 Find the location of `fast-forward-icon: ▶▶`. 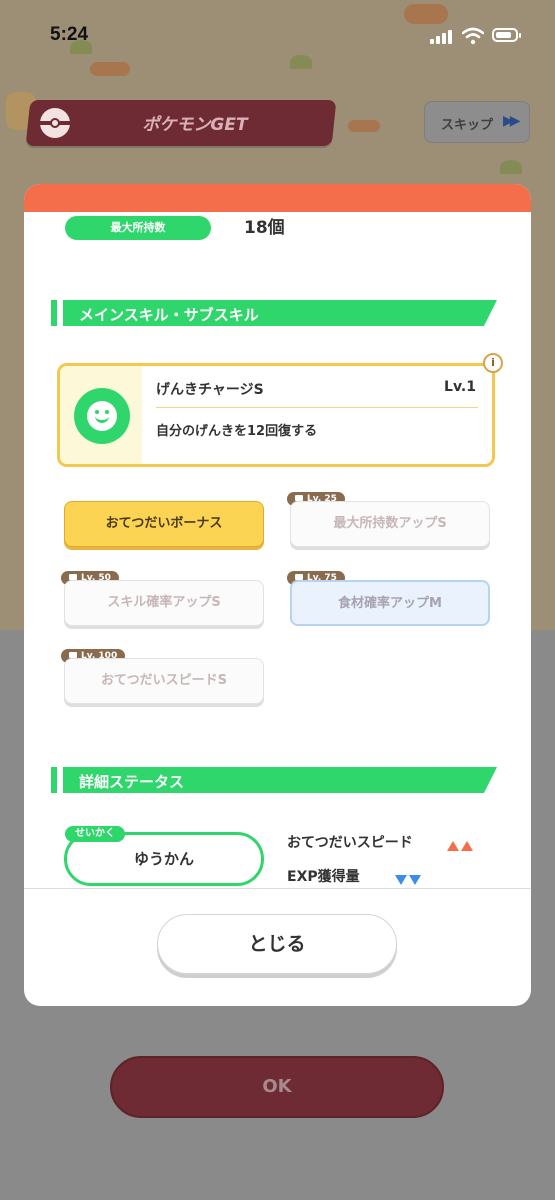

fast-forward-icon: ▶▶ is located at coordinates (511, 121).